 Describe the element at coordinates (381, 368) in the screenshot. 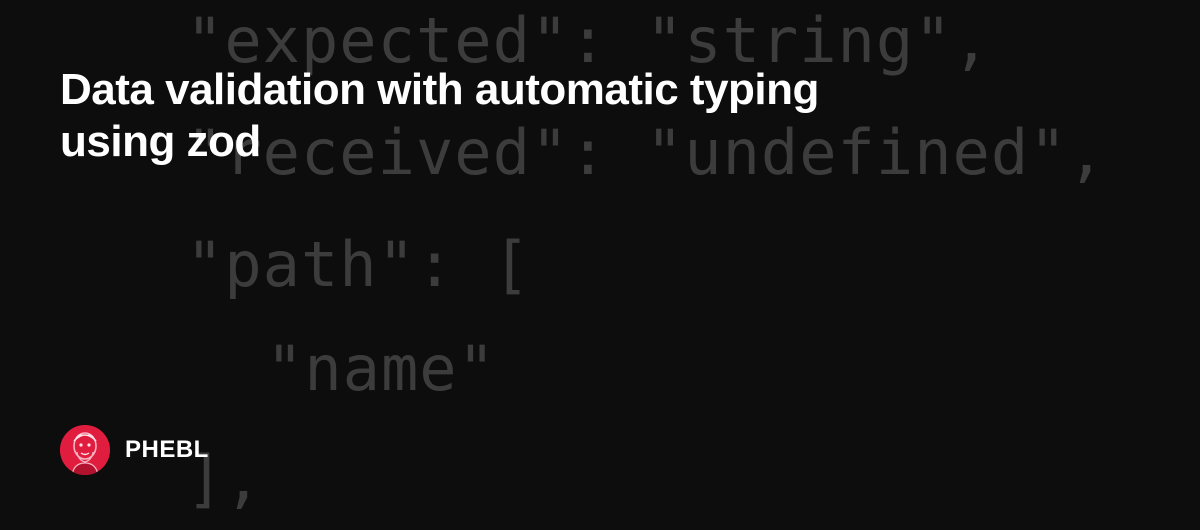

I see `code-line: "name"` at that location.